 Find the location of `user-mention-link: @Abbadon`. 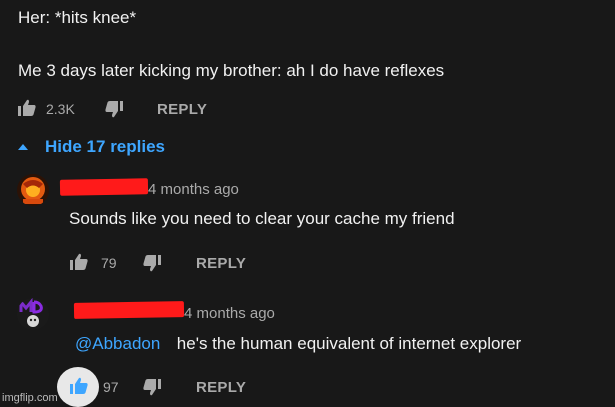

user-mention-link: @Abbadon is located at coordinates (117, 343).